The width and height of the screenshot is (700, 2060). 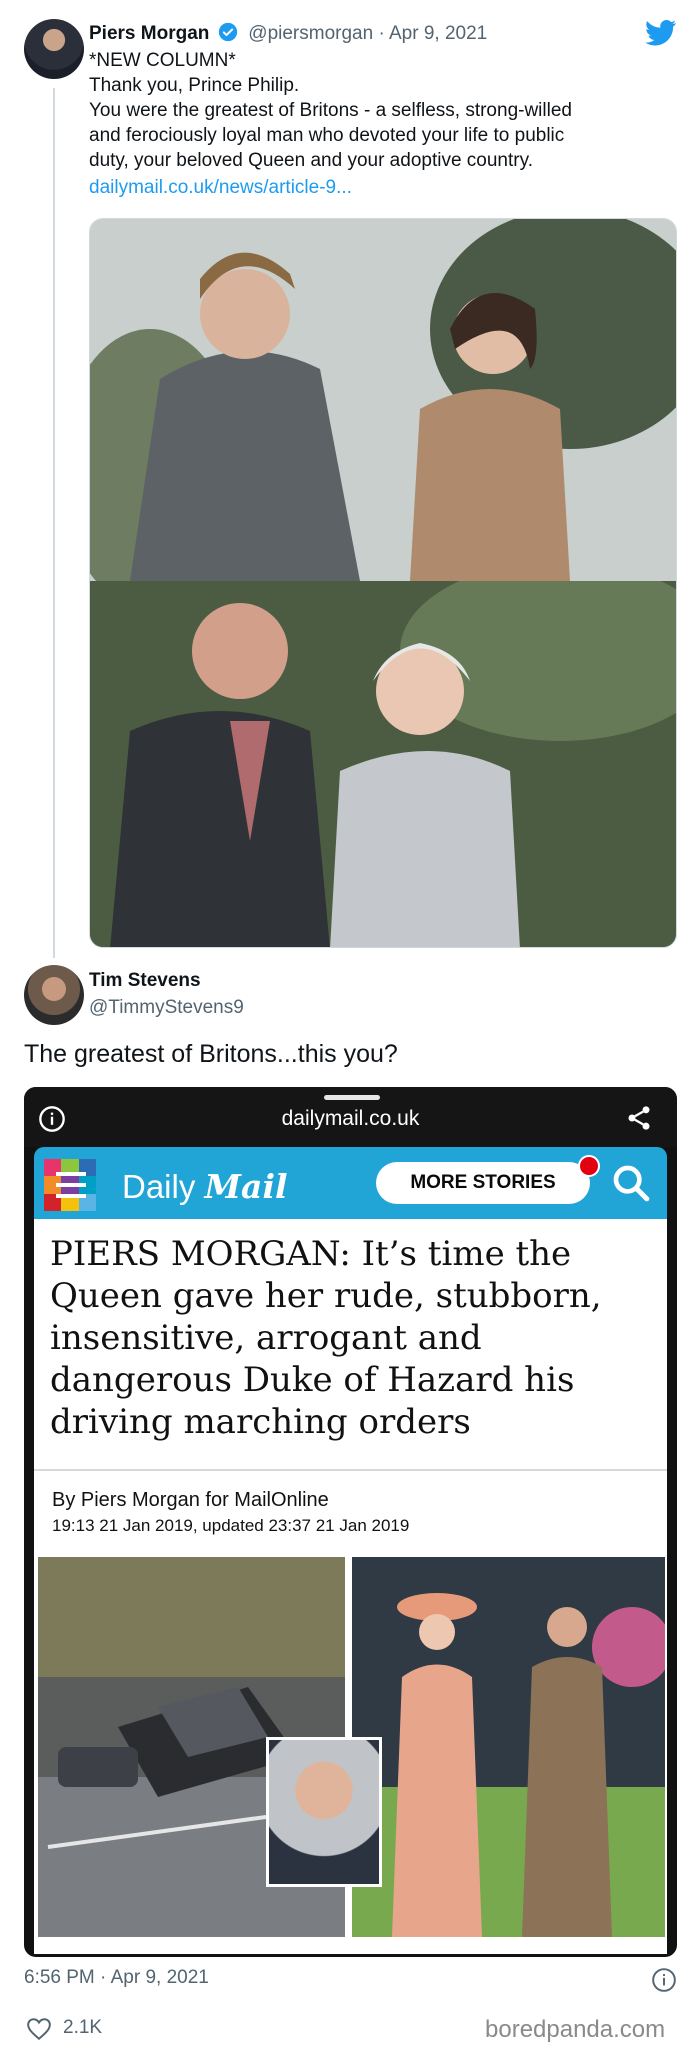 I want to click on reply-text: The greatest of Britons...this you?, so click(x=211, y=1054).